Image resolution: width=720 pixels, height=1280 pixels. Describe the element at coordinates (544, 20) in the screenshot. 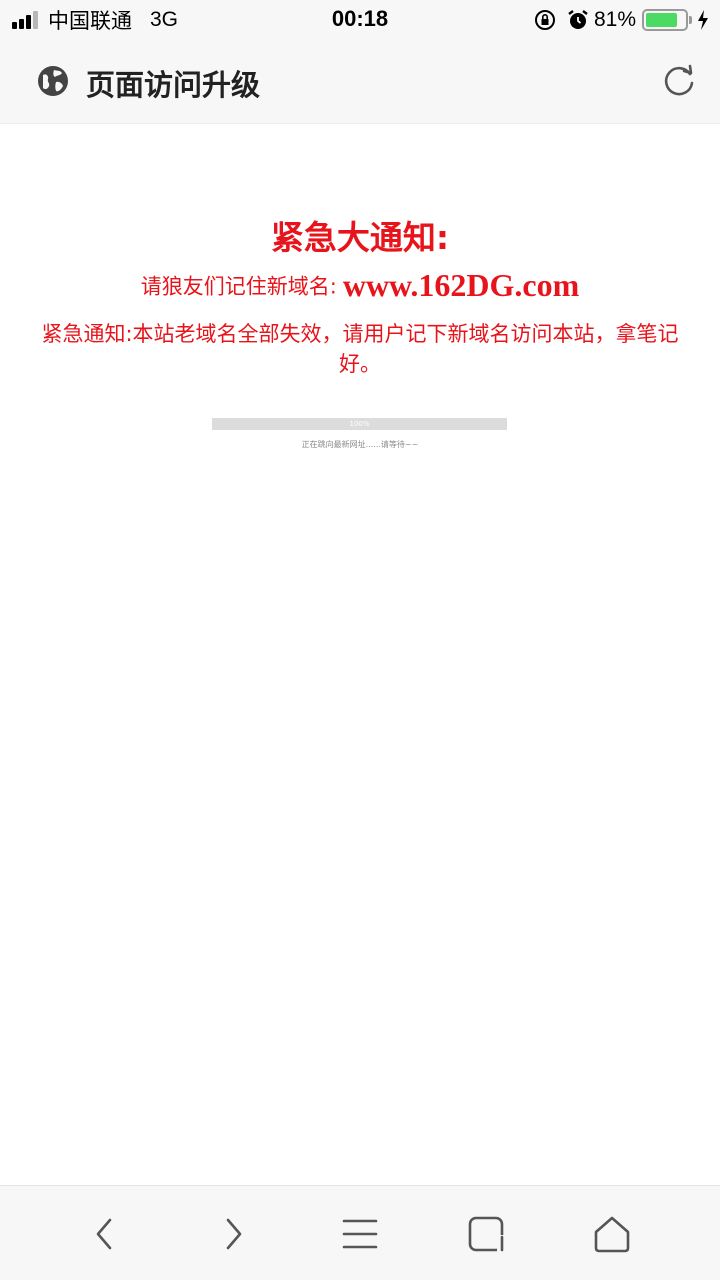

I see `rotation-lock-icon` at that location.